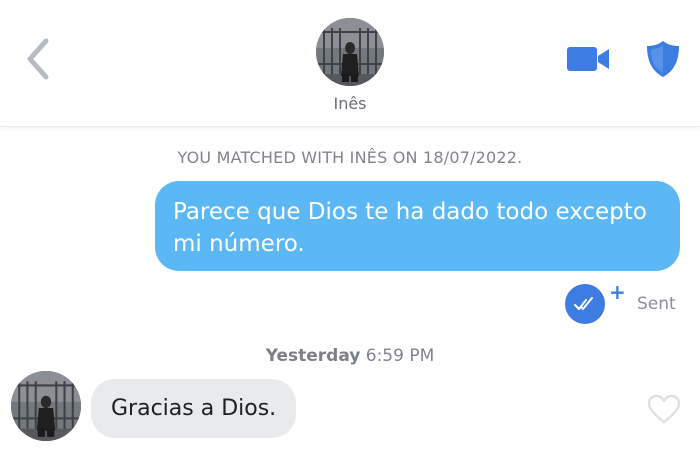 This screenshot has height=475, width=700. I want to click on sender-avatar, so click(46, 406).